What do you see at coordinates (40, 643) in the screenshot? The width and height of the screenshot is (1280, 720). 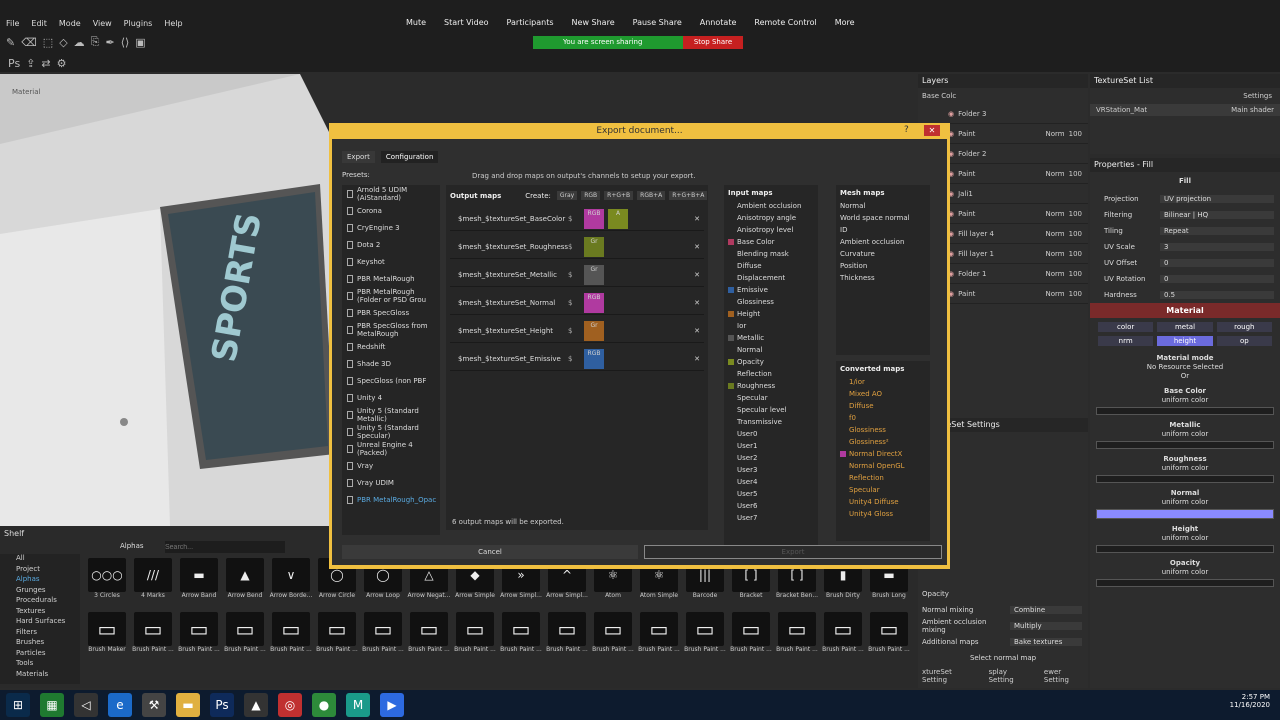 I see `shelf-category-brushes: Brushes` at bounding box center [40, 643].